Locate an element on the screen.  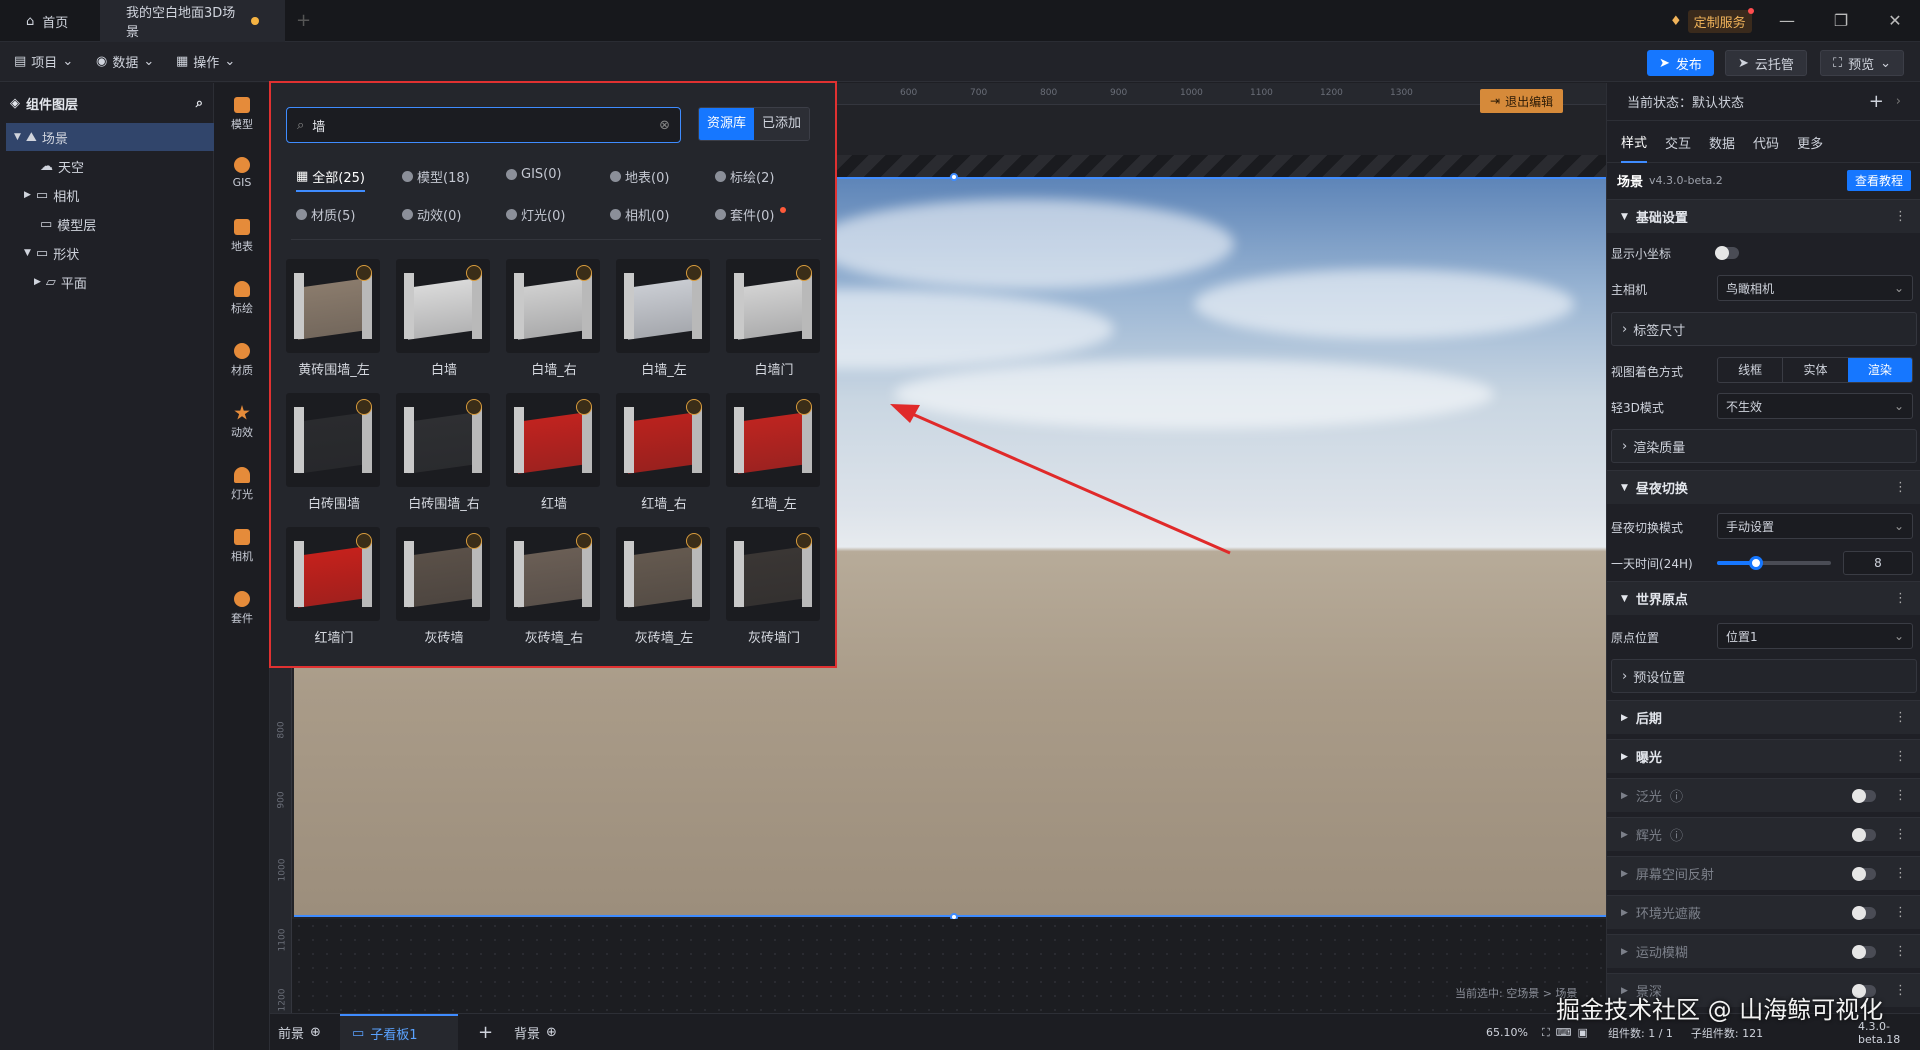
asset-card: 灰砖墙_左 is located at coordinates (664, 586).